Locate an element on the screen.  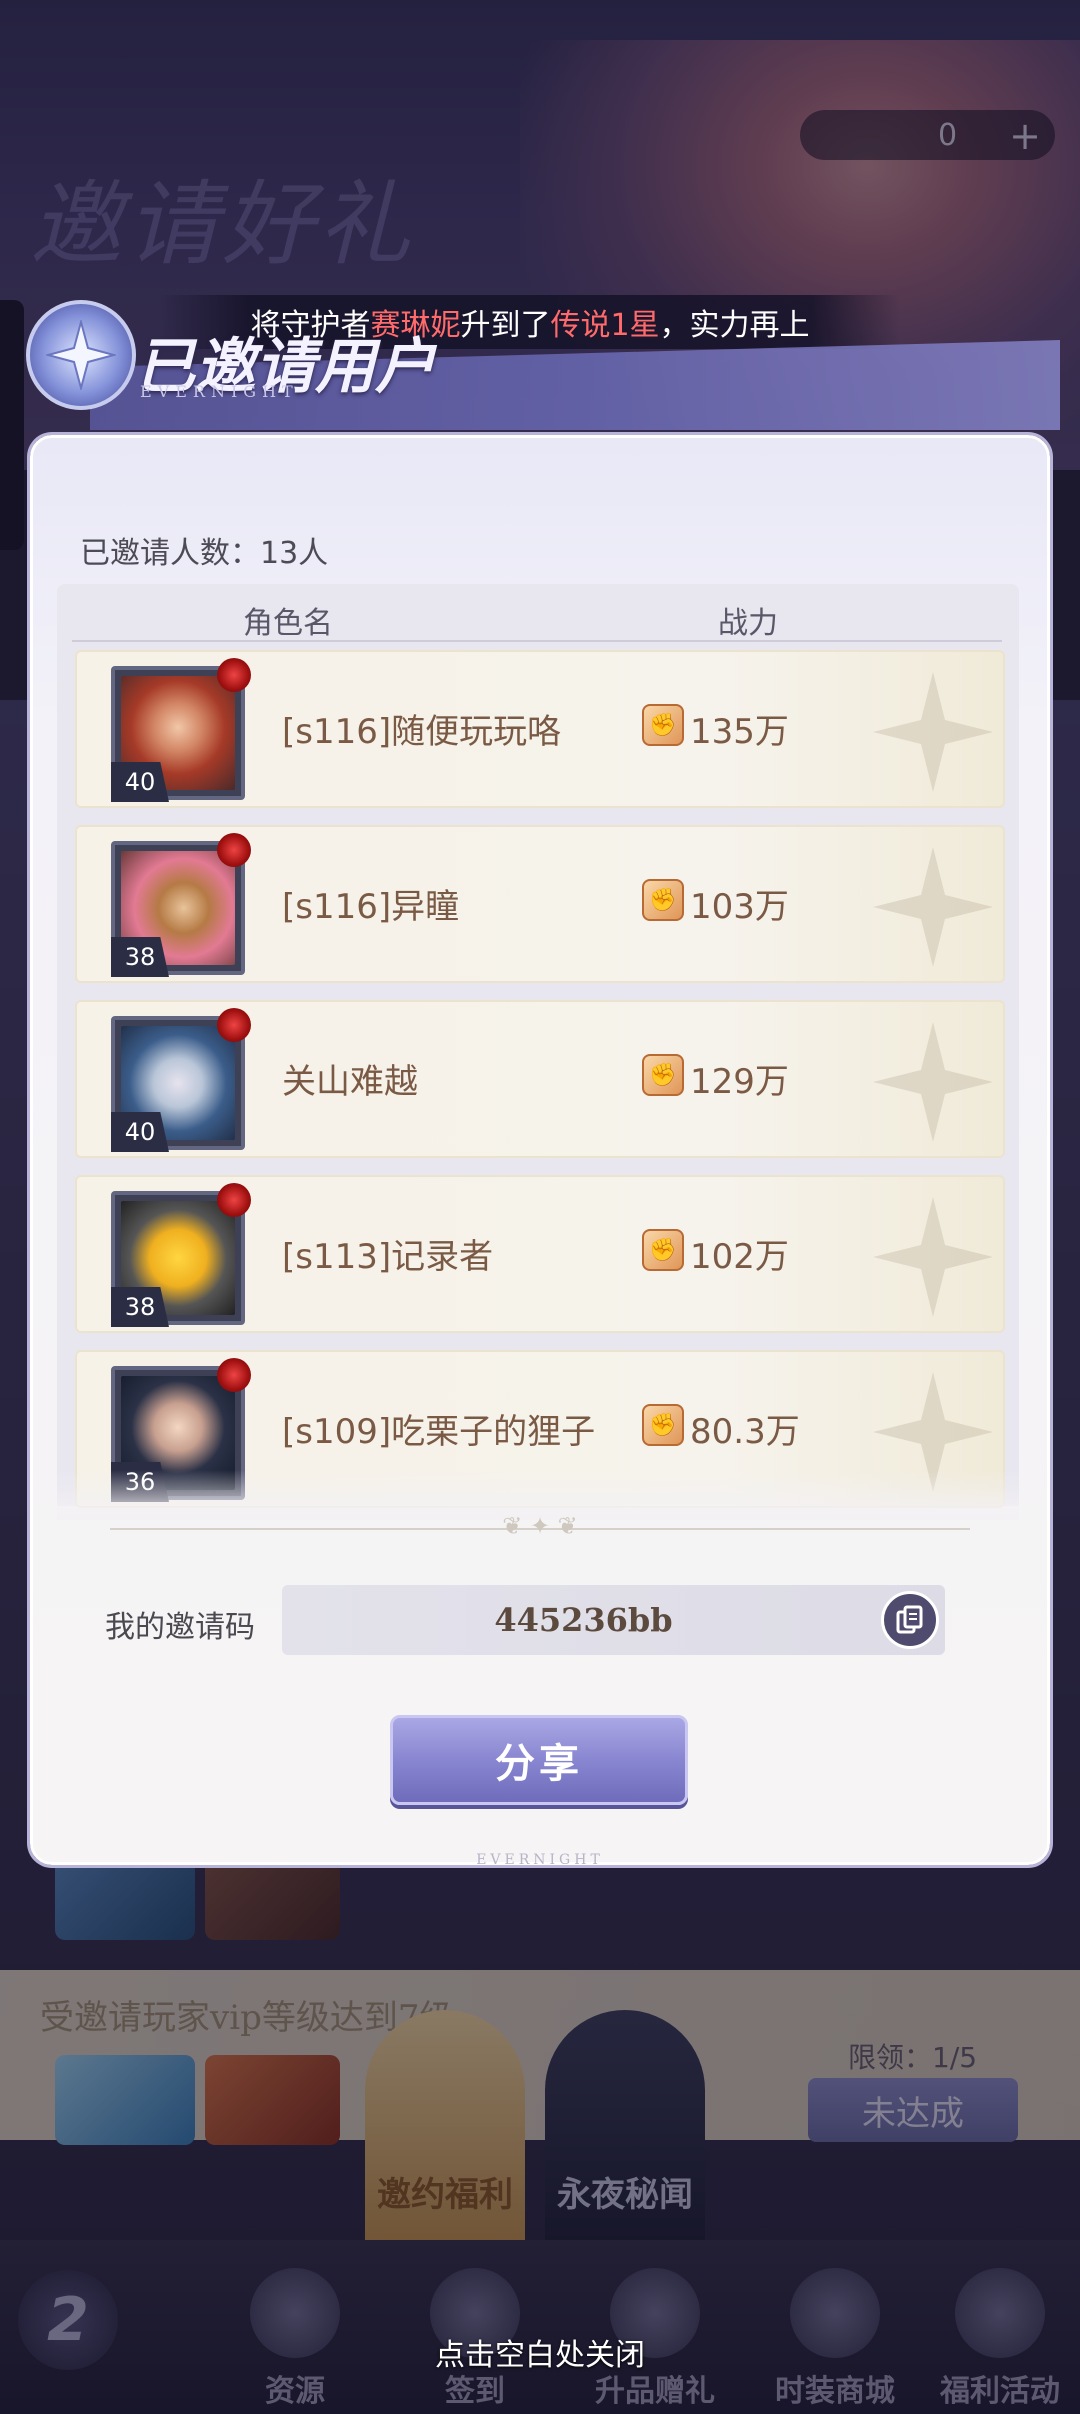
copy-button is located at coordinates (910, 1620).